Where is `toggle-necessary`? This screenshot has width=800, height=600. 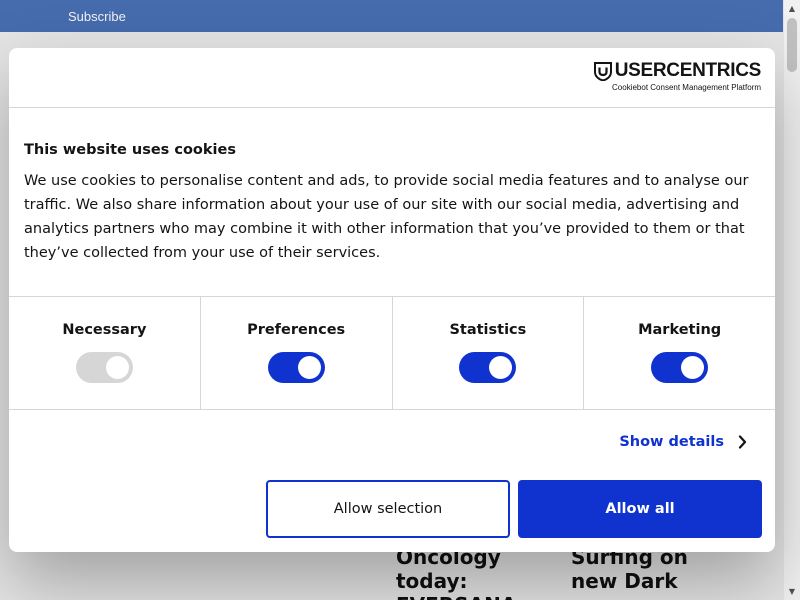
toggle-necessary is located at coordinates (104, 367).